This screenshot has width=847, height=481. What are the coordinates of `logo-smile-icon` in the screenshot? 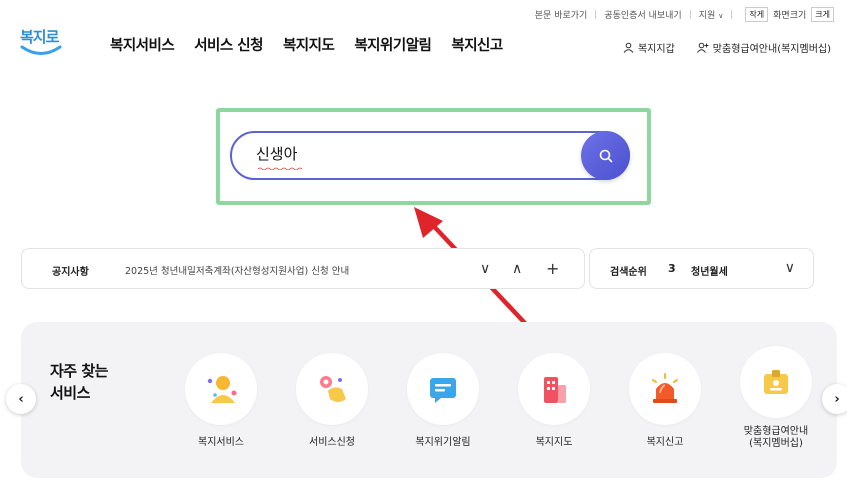 It's located at (41, 50).